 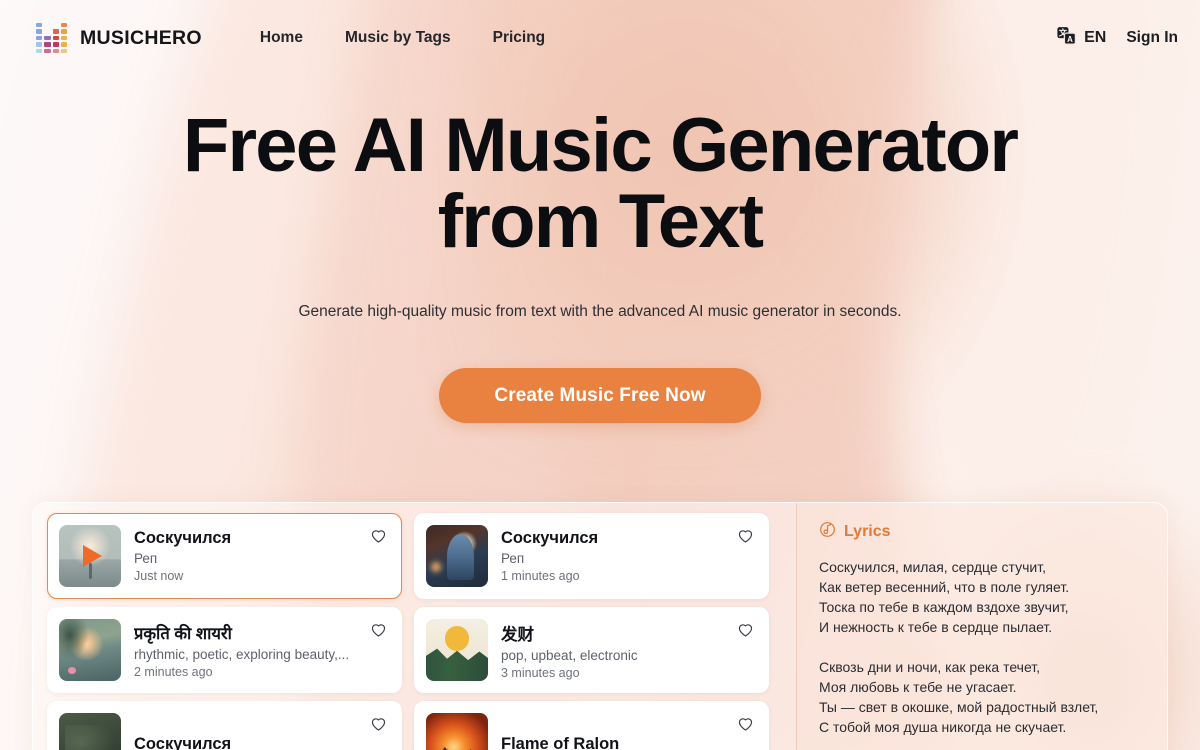 I want to click on lyrics-line: Соскучился, милая, сердце стучит,, so click(x=932, y=567).